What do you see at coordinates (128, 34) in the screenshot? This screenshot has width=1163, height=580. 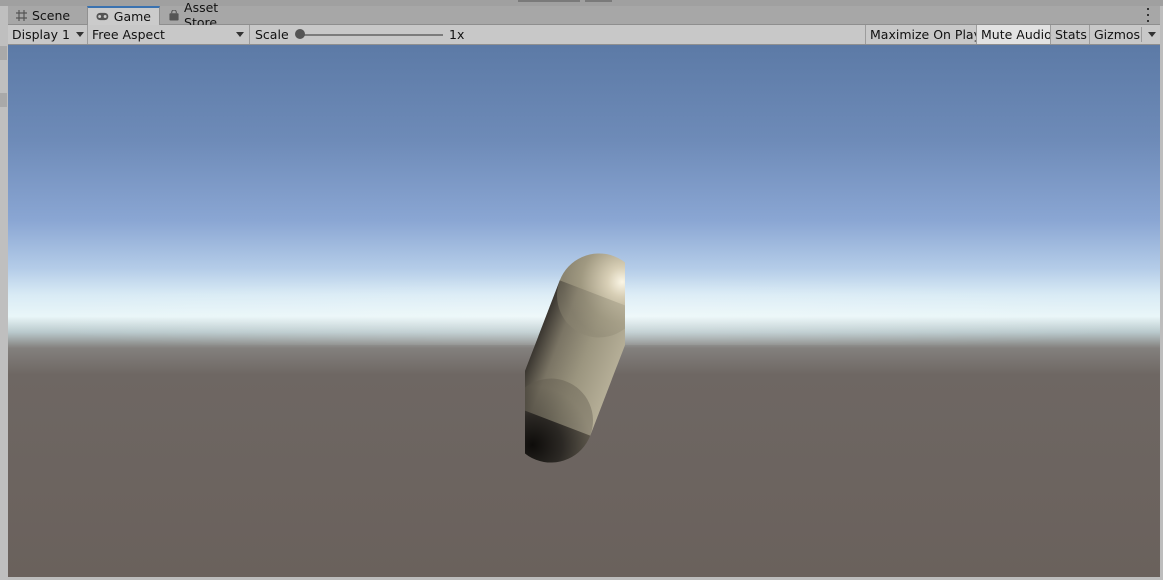 I see `aspect-label: Free Aspect` at bounding box center [128, 34].